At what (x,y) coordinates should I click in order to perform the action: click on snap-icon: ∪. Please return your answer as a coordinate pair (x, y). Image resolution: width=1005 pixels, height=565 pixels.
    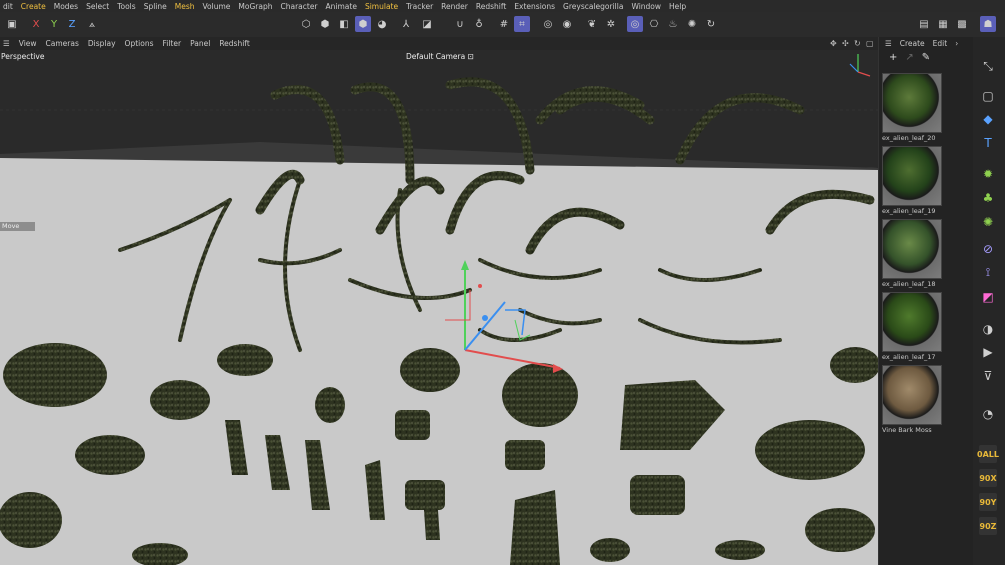
    Looking at the image, I should click on (460, 24).